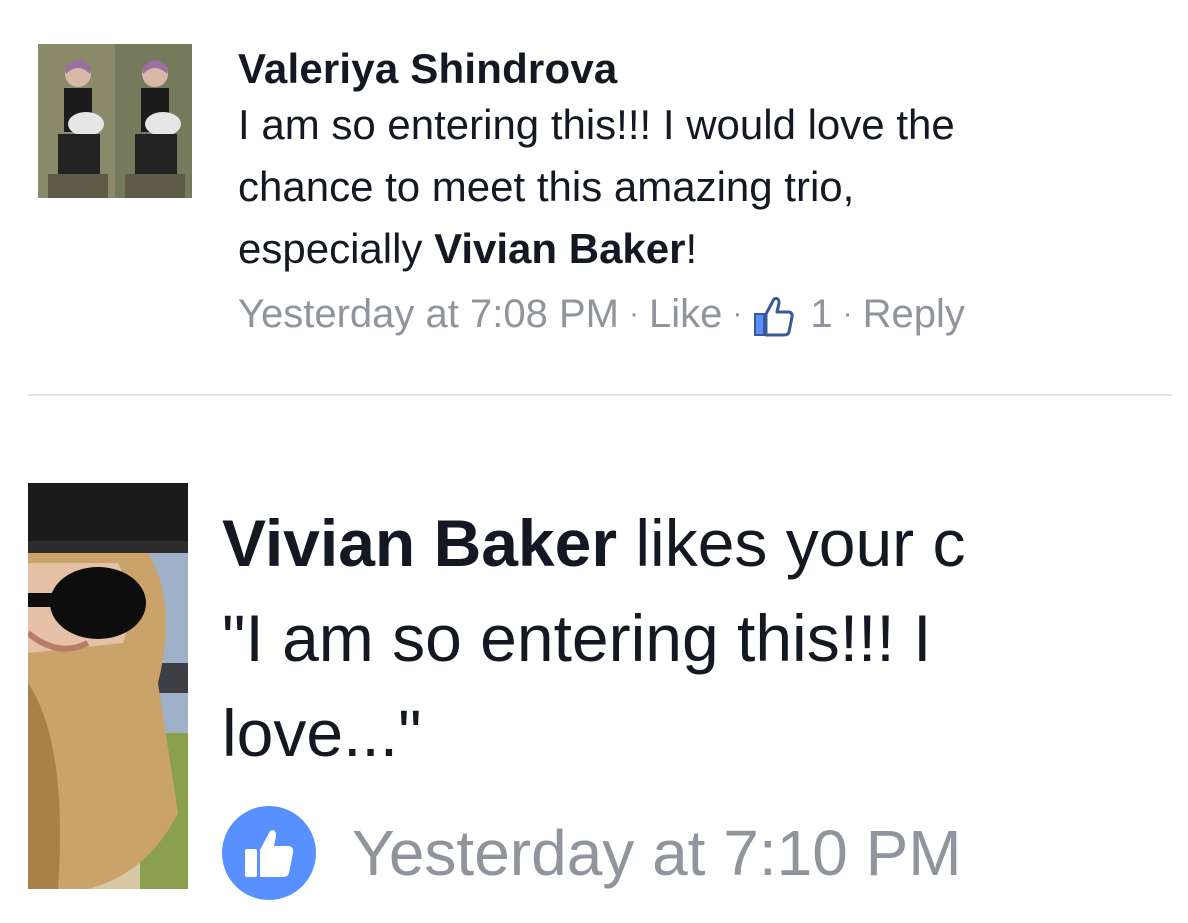 The image size is (1188, 923). I want to click on reply-button: Reply, so click(914, 314).